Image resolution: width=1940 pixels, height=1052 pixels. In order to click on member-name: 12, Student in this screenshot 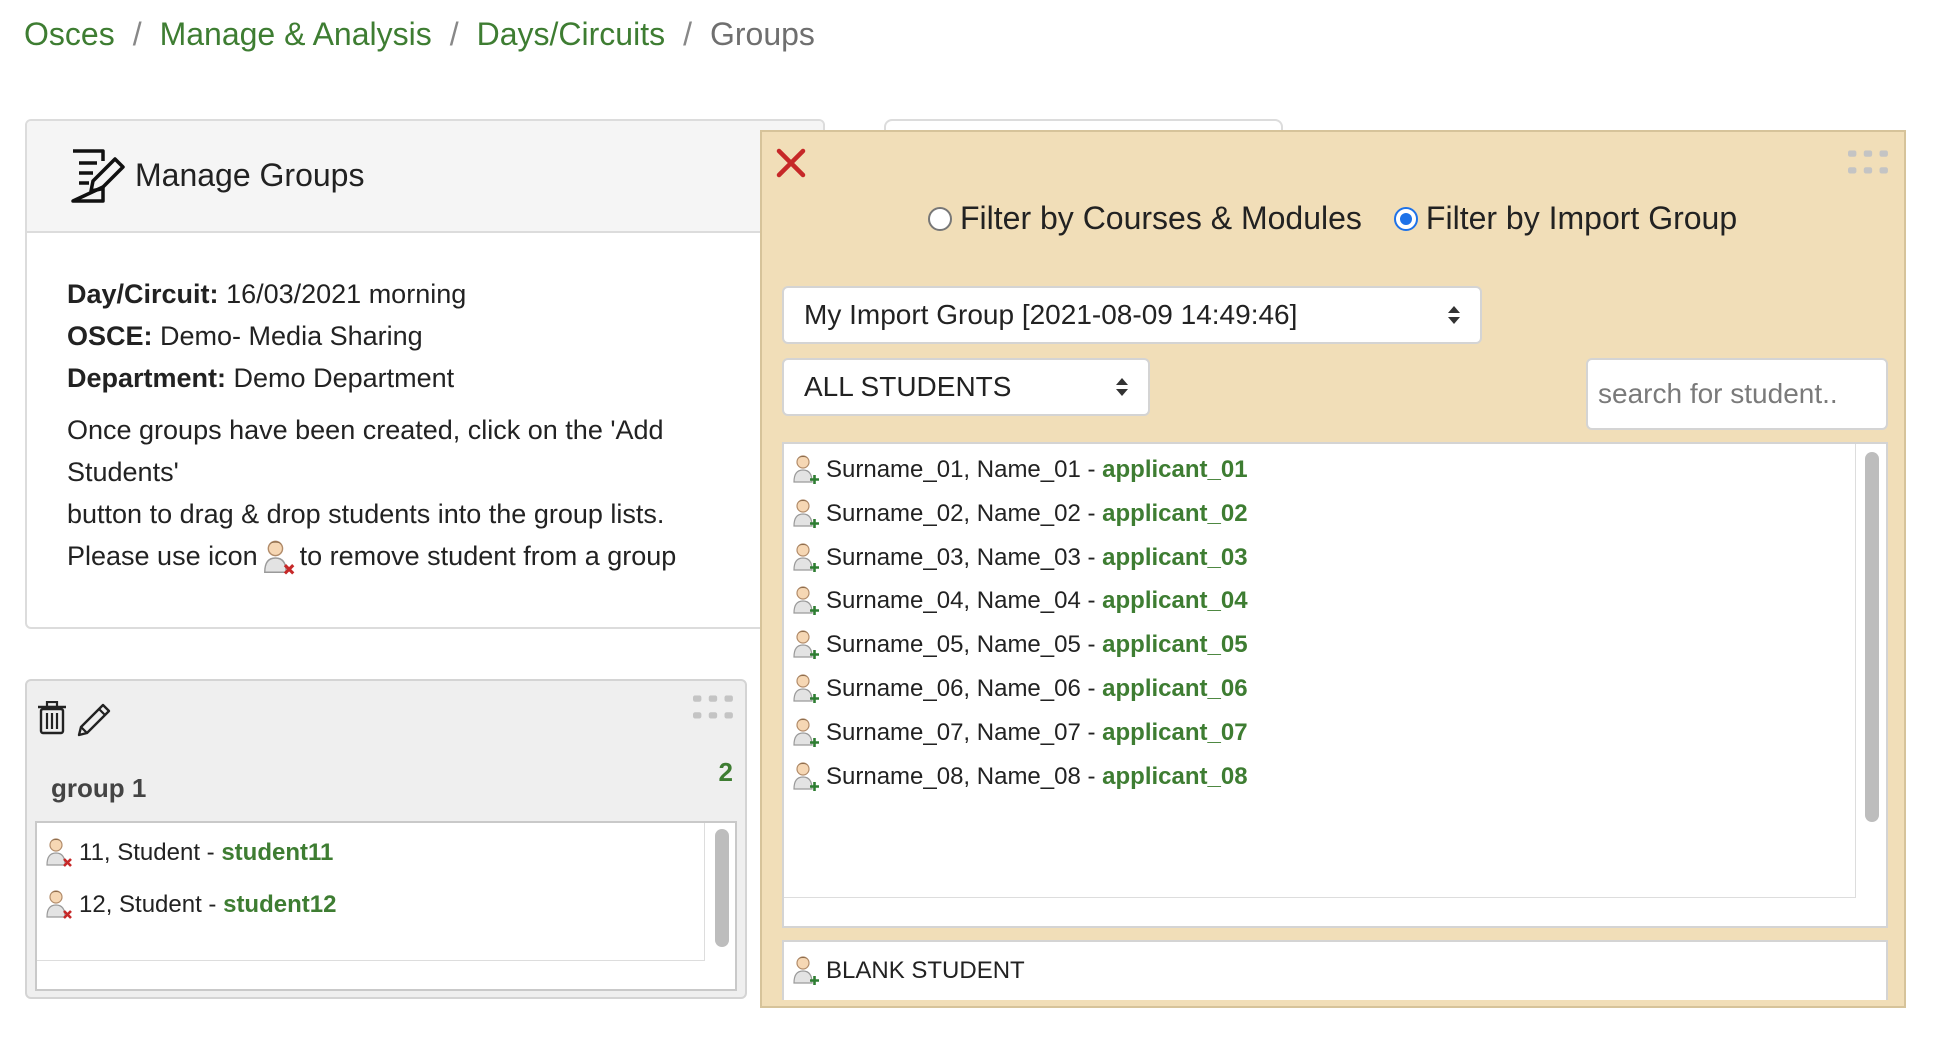, I will do `click(140, 904)`.